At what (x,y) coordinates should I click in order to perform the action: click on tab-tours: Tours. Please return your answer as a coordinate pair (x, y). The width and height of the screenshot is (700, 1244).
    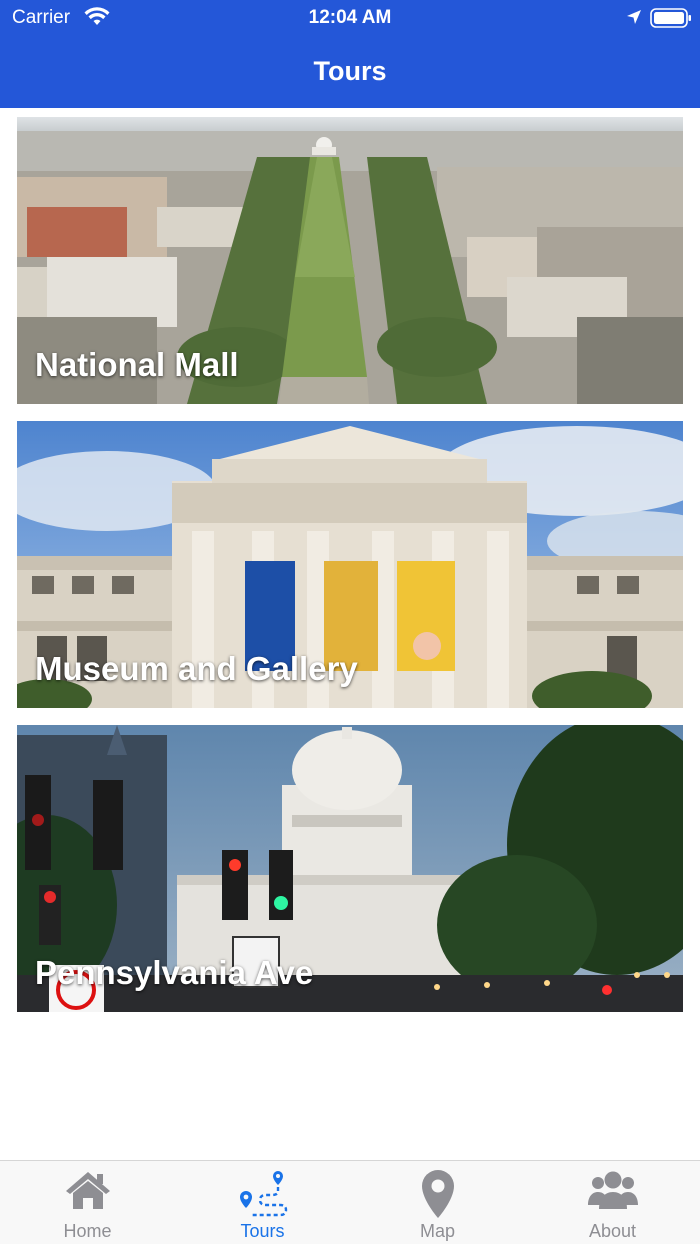
    Looking at the image, I should click on (262, 1202).